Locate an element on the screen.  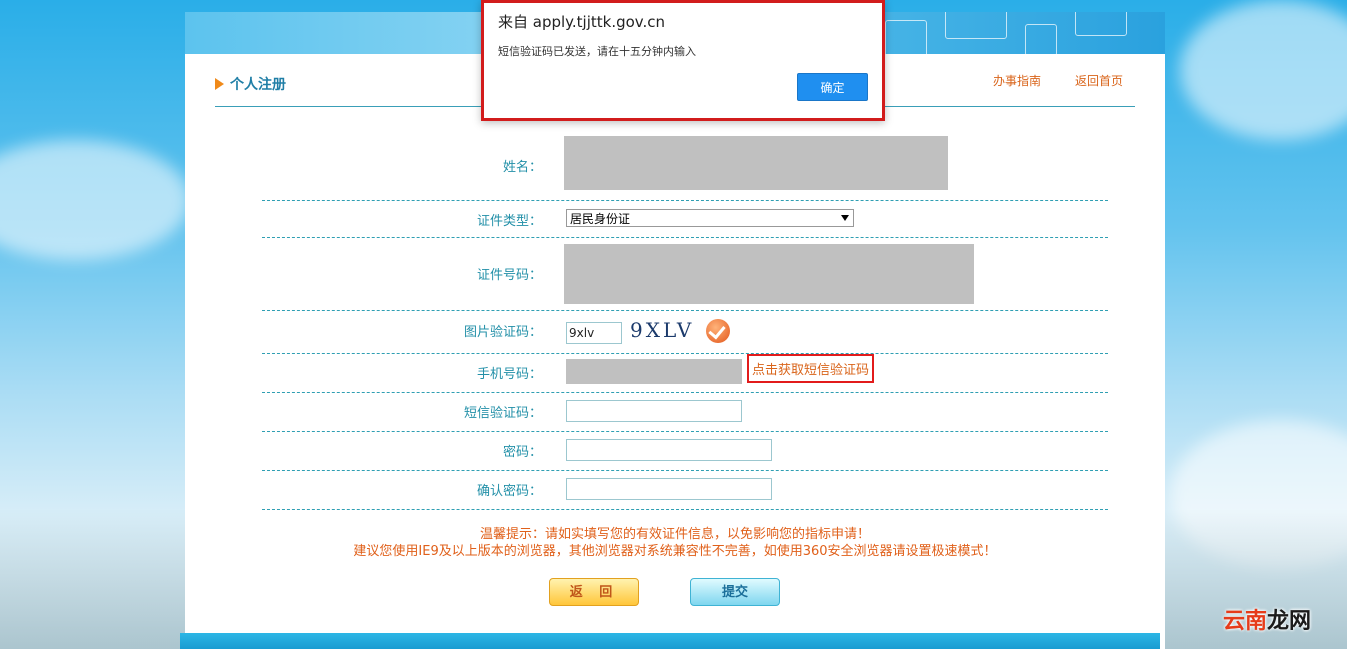
form-row-sms-code: 短信验证码： is located at coordinates (685, 412).